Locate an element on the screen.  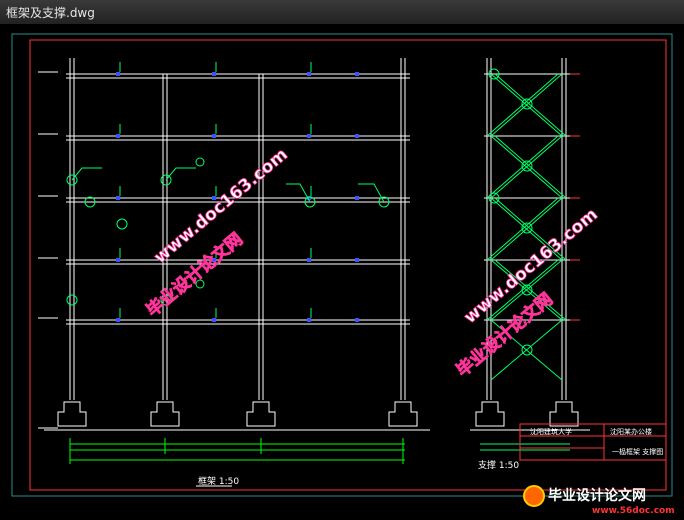
watermark-site-b: 毕业设计论文网 is located at coordinates (504, 335).